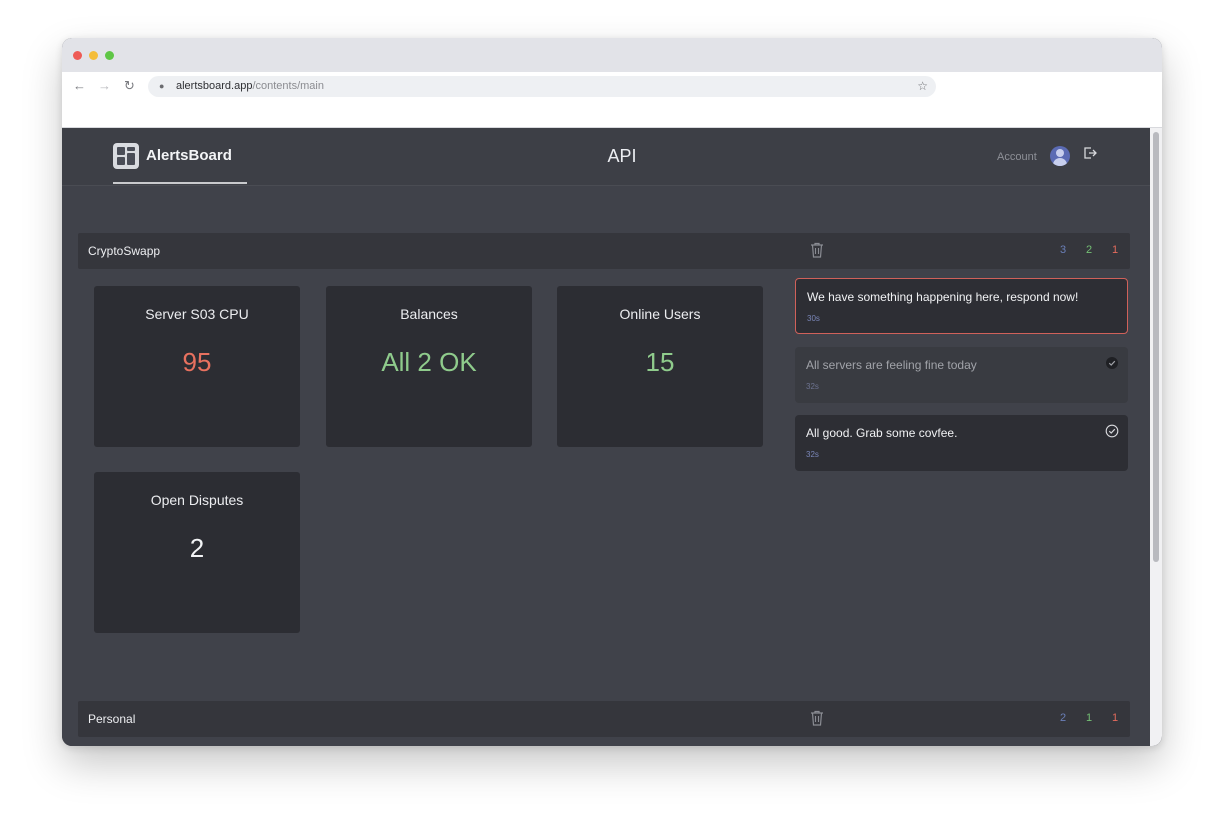 Image resolution: width=1224 pixels, height=816 pixels. What do you see at coordinates (429, 362) in the screenshot?
I see `metric-value: All 2 OK` at bounding box center [429, 362].